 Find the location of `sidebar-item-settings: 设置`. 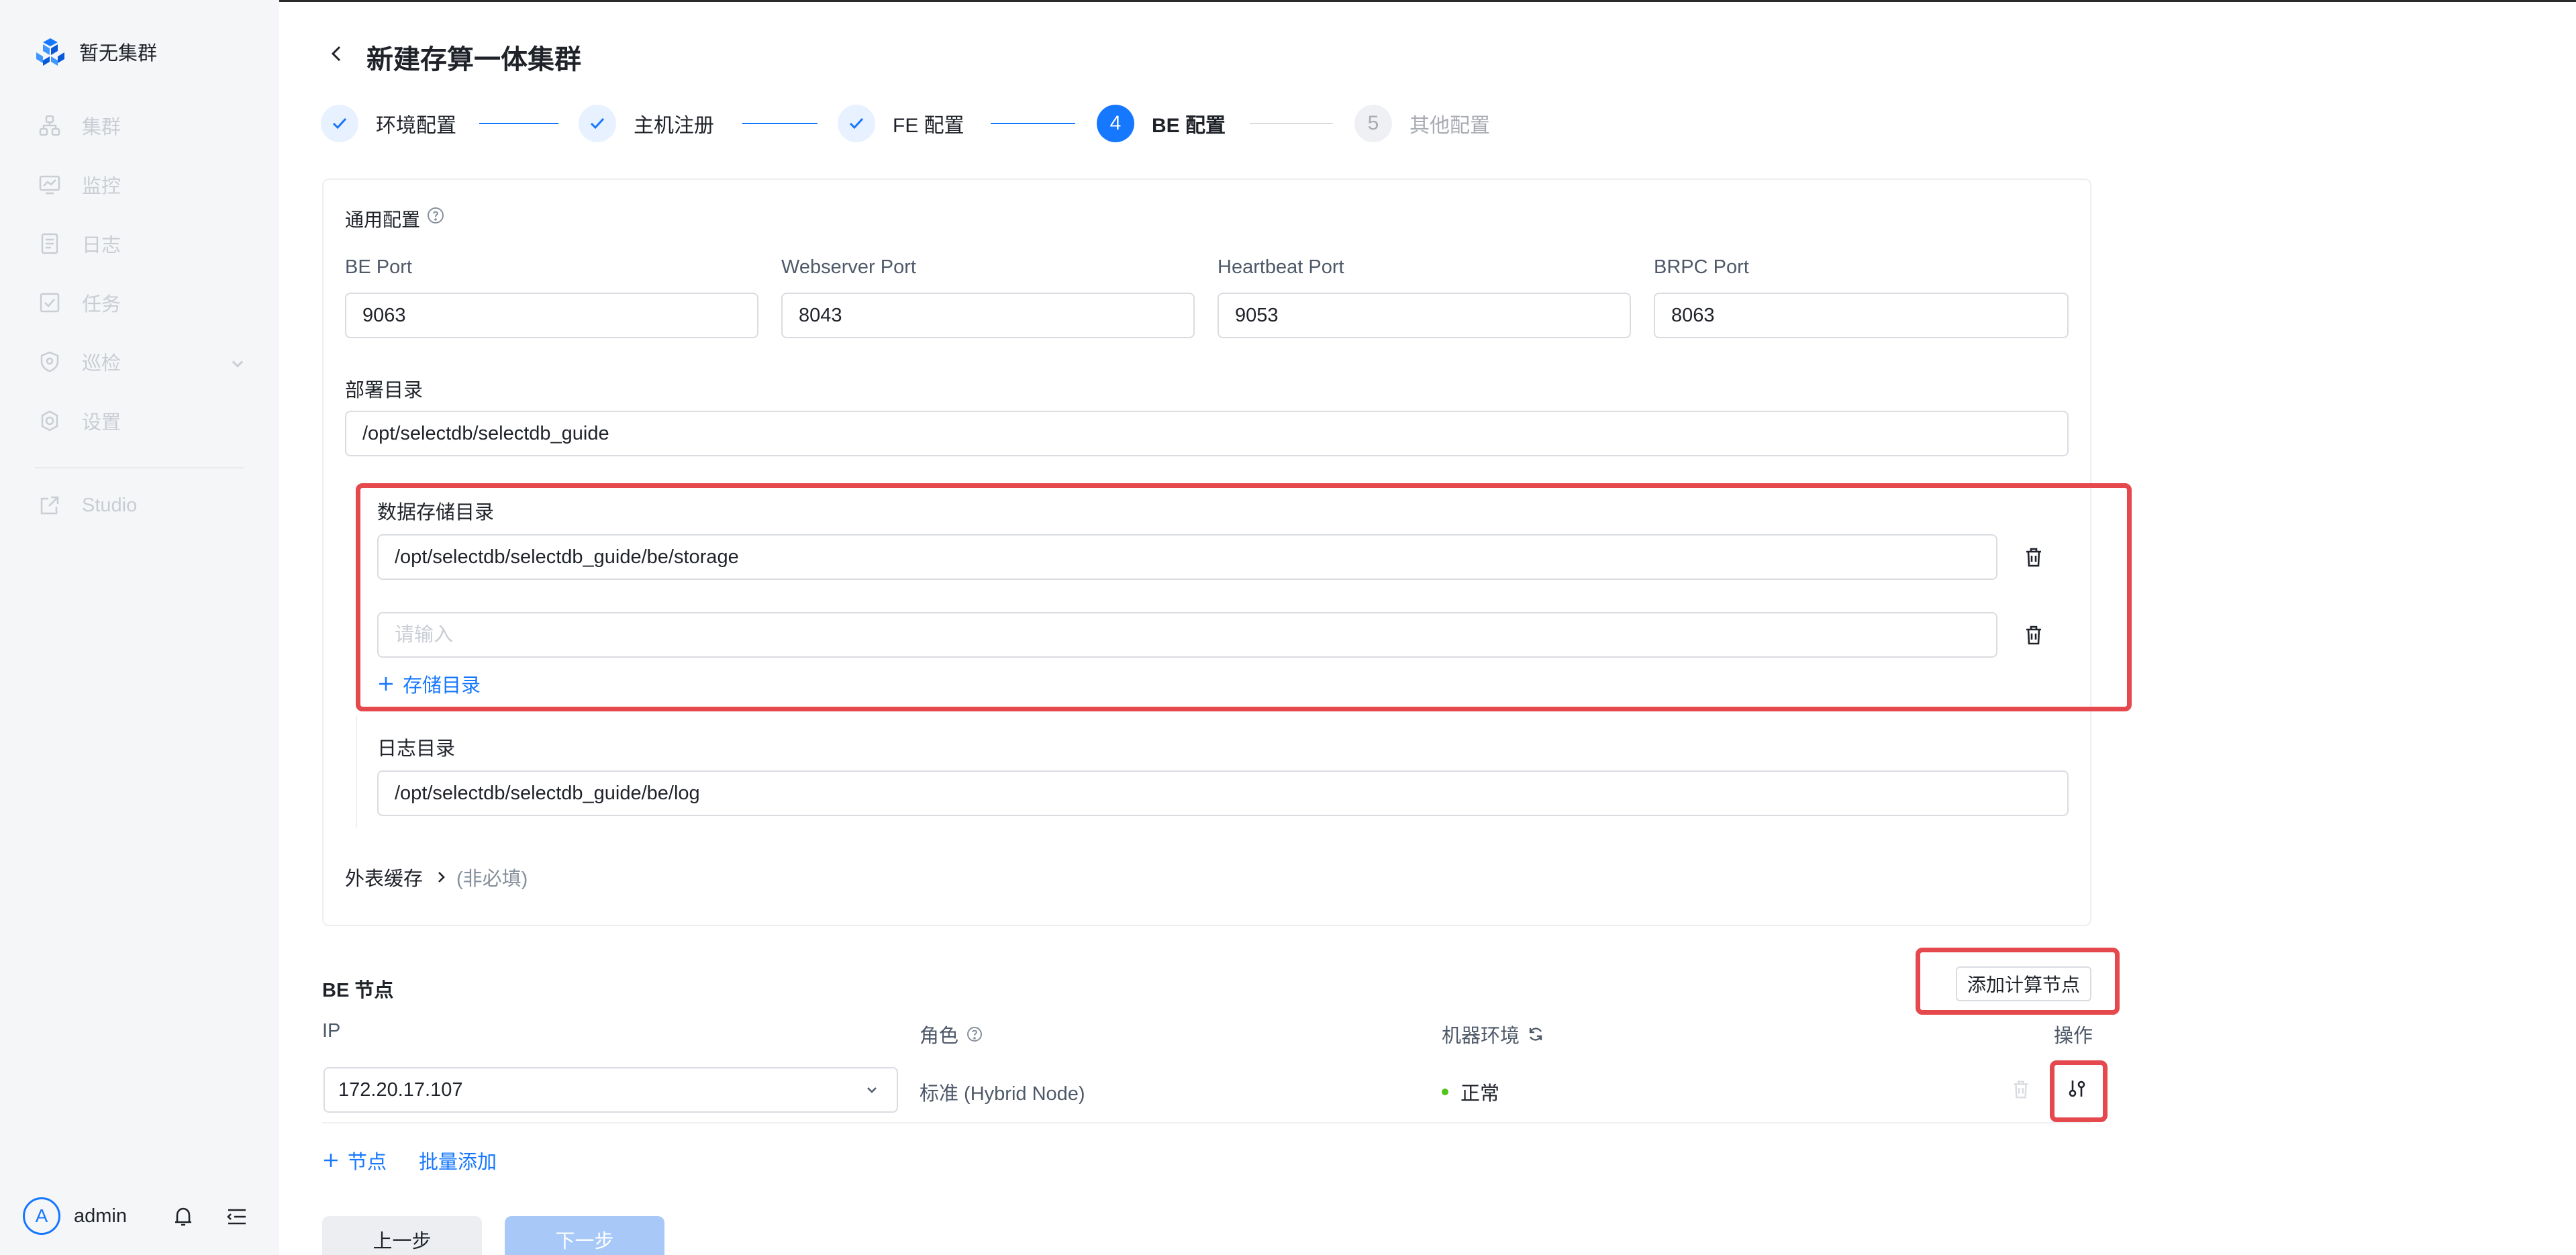

sidebar-item-settings: 设置 is located at coordinates (79, 421).